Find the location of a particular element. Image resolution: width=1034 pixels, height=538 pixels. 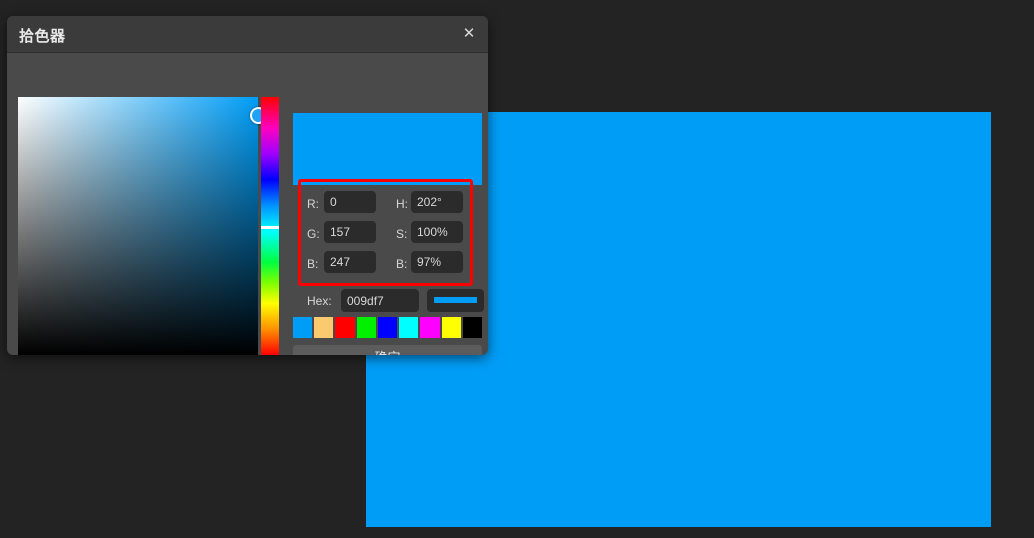

hue-slider-cursor is located at coordinates (270, 227).